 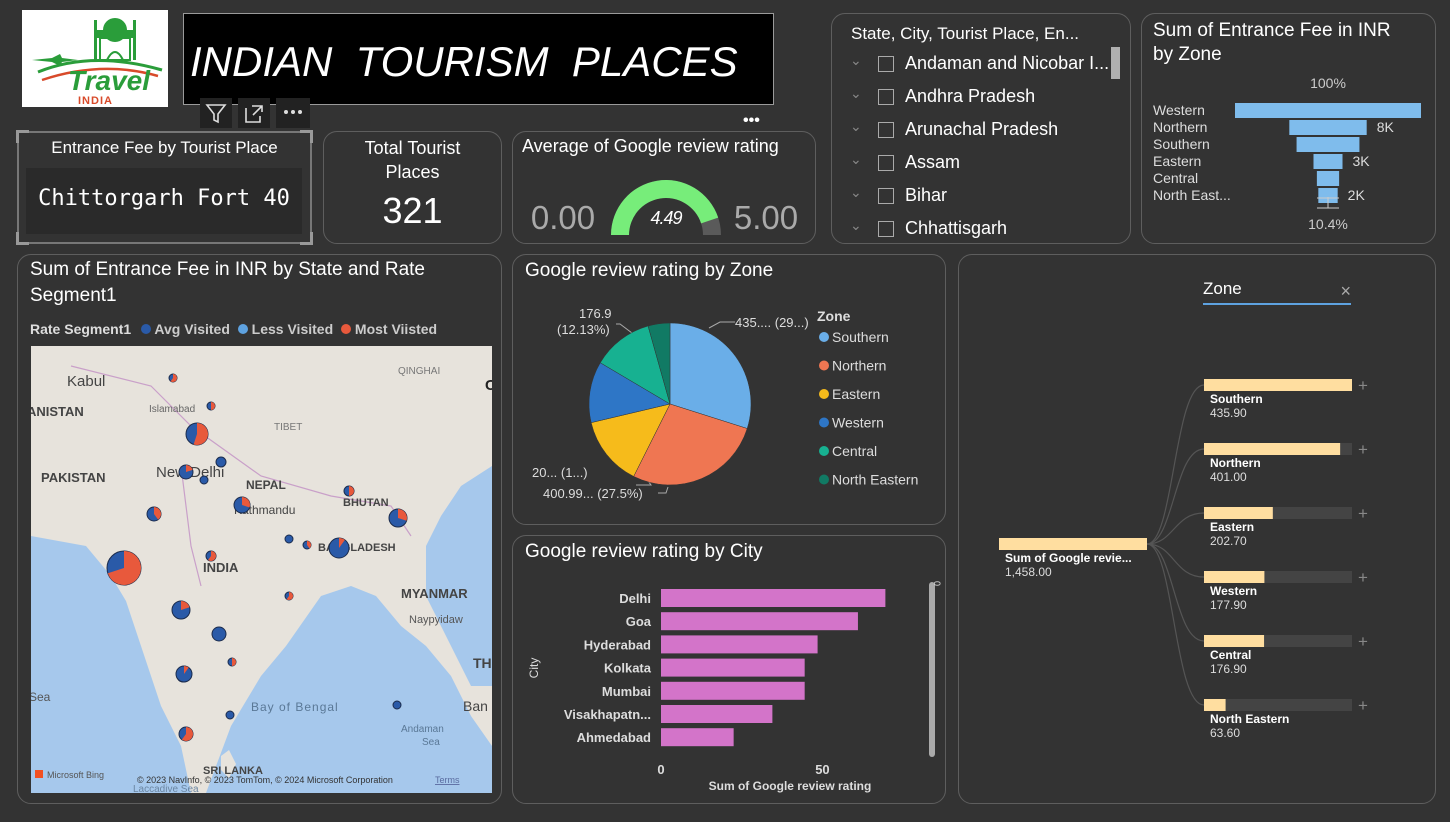 I want to click on legend-item: Southern, so click(x=860, y=337).